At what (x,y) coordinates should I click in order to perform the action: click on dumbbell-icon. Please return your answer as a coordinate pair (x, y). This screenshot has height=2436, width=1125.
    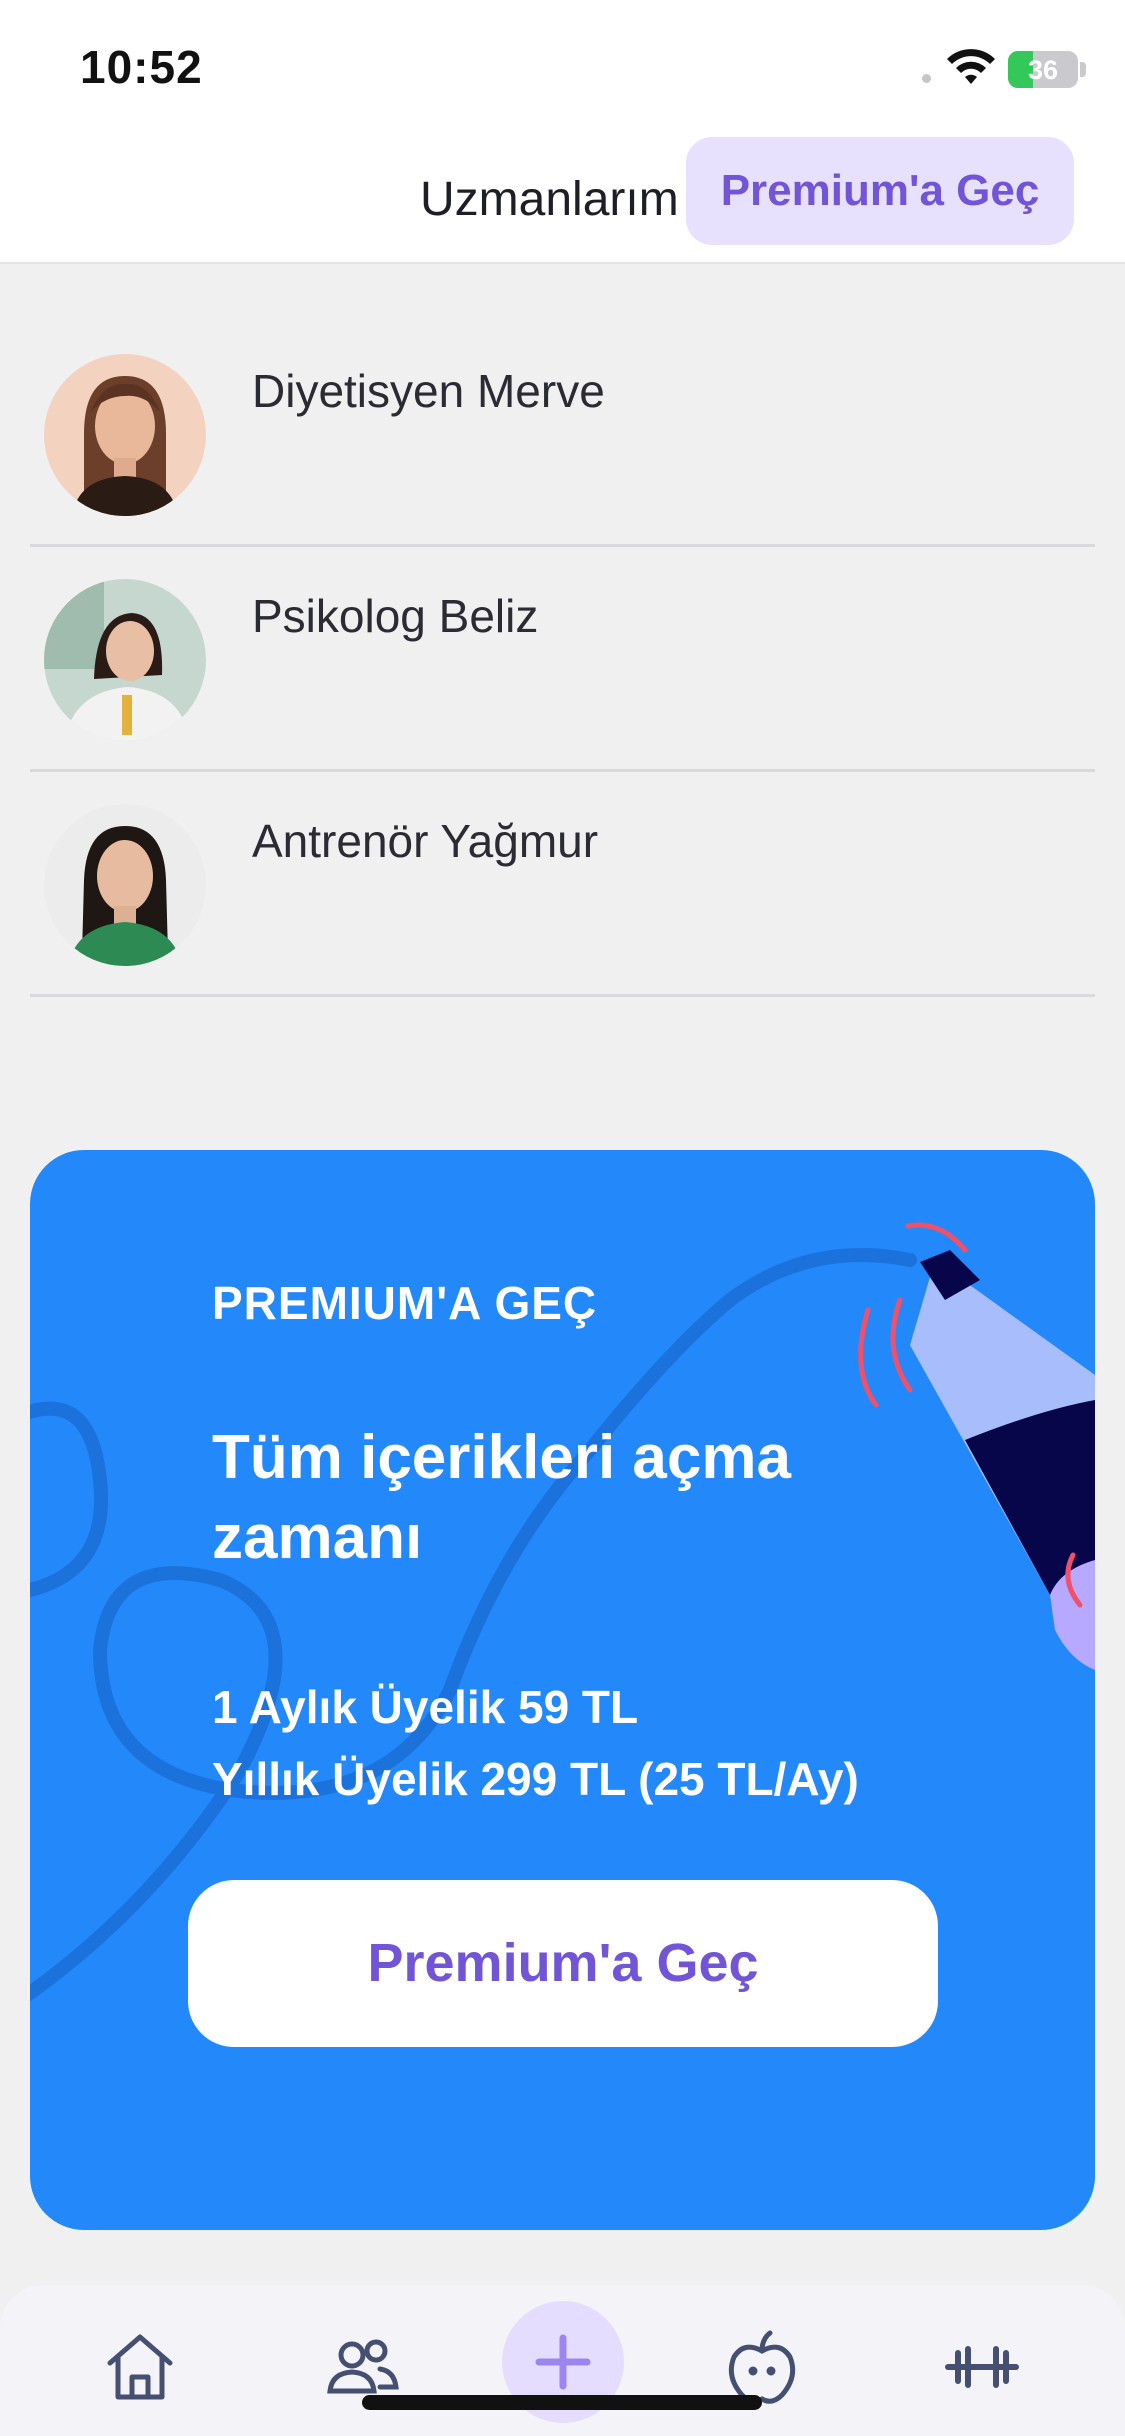
    Looking at the image, I should click on (982, 2367).